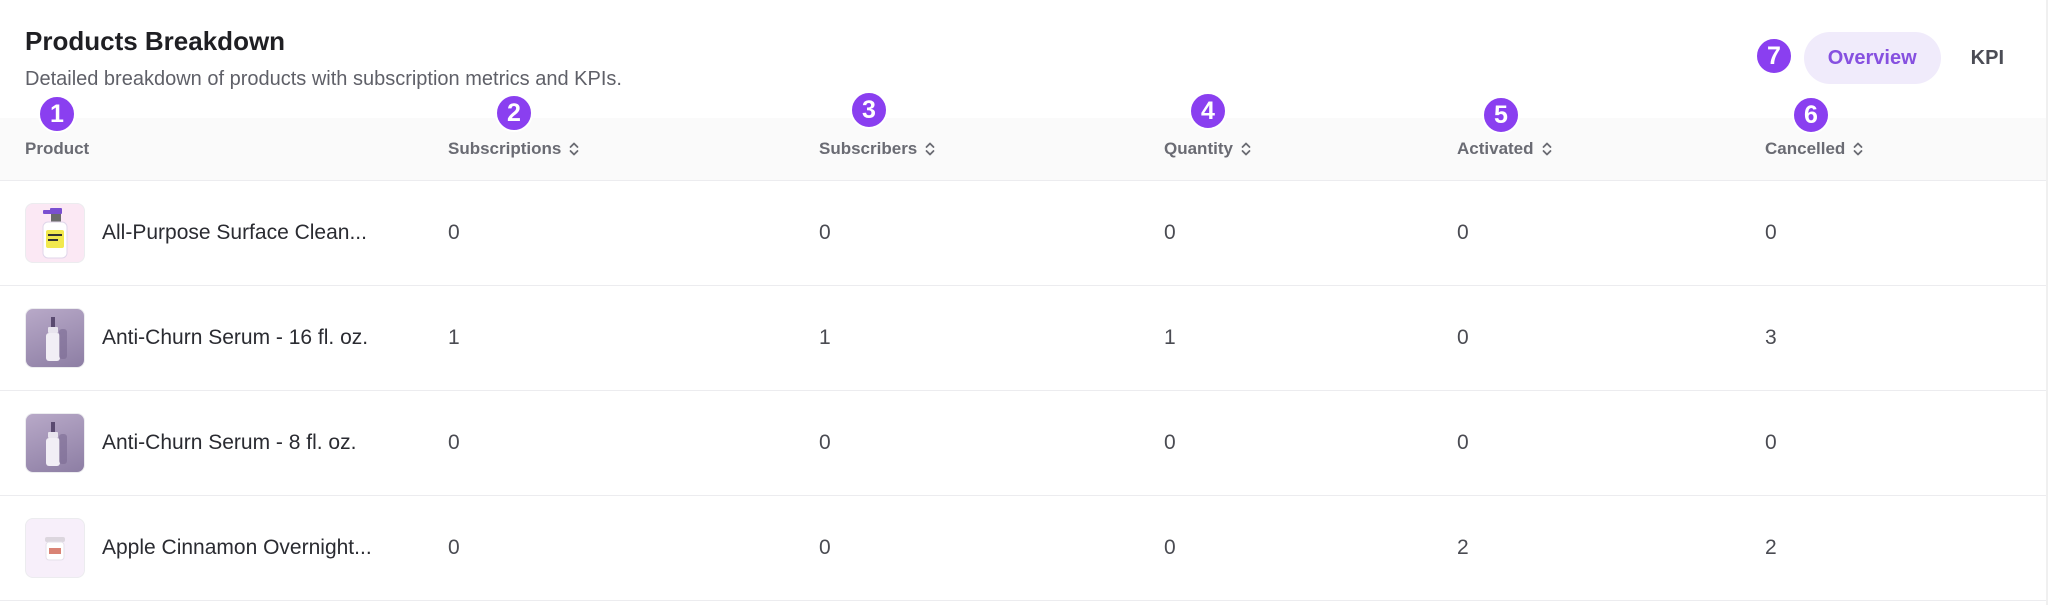 The width and height of the screenshot is (2048, 605). Describe the element at coordinates (514, 113) in the screenshot. I see `annotation-marker-2: 2` at that location.